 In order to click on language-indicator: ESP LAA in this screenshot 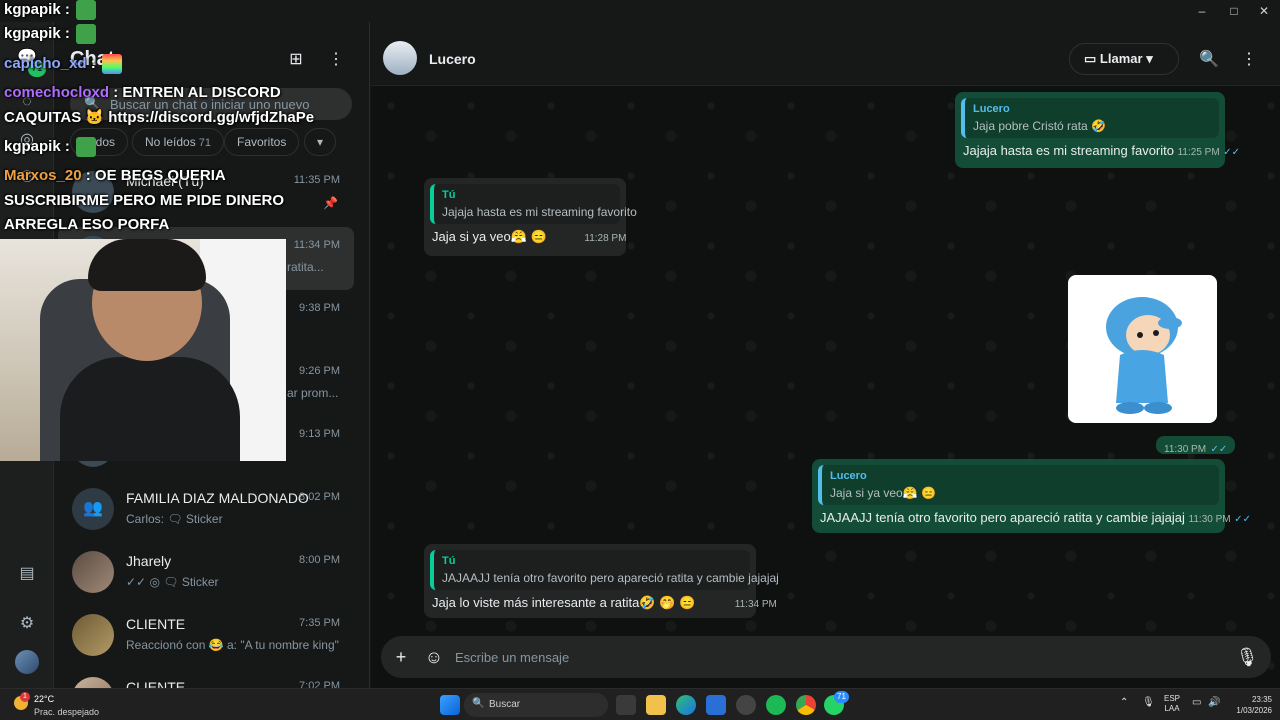, I will do `click(1172, 704)`.